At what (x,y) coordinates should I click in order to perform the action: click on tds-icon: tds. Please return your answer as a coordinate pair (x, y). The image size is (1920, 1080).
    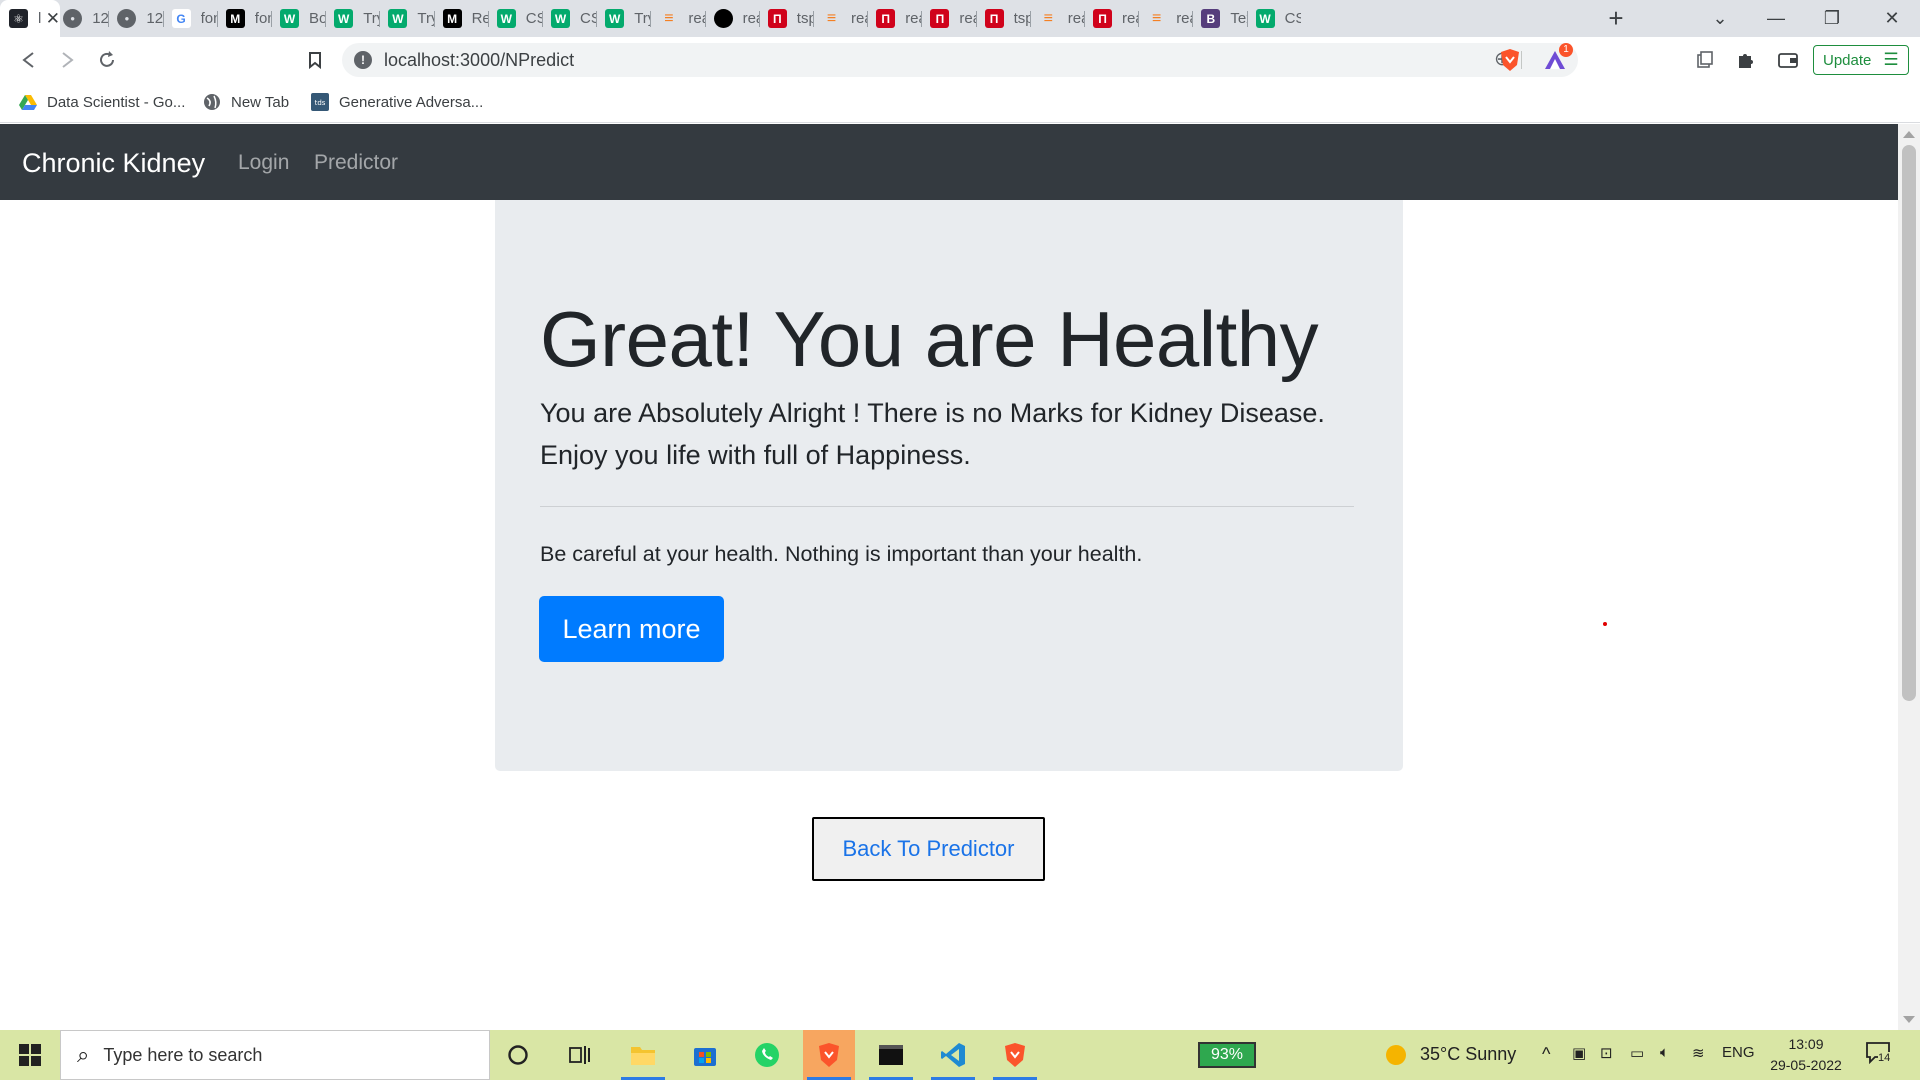
    Looking at the image, I should click on (320, 102).